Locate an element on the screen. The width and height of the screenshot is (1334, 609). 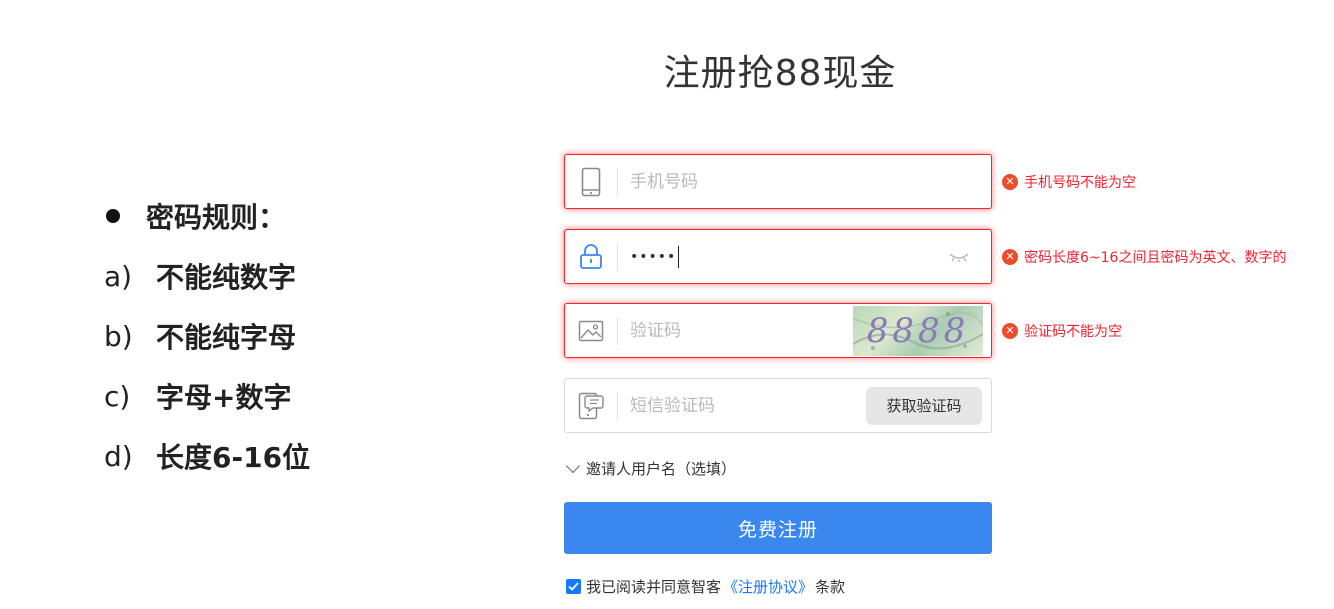
inviter-label: 邀请人用户名（选填） is located at coordinates (661, 469).